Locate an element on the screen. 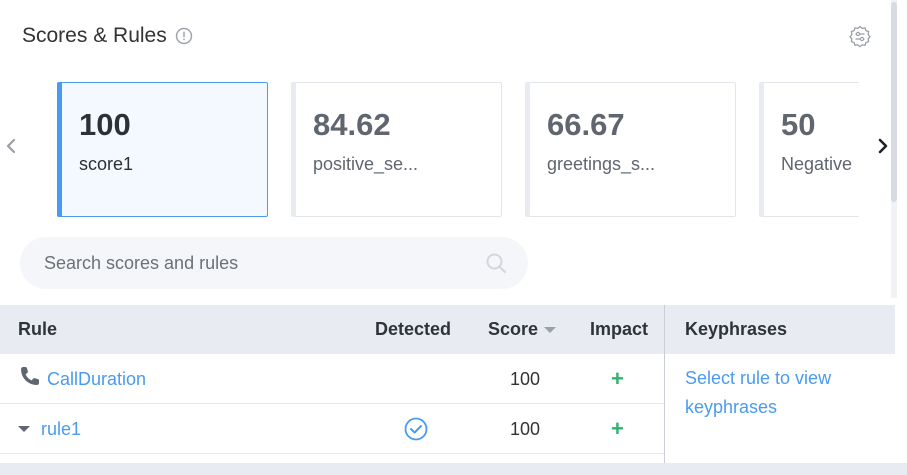  column-header-score-label: Score is located at coordinates (513, 329).